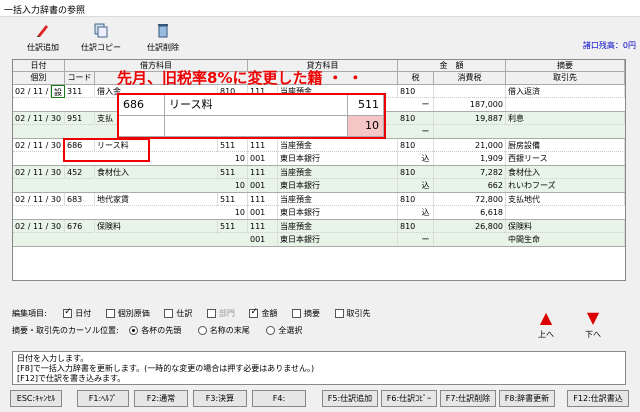 This screenshot has width=640, height=412. I want to click on partner-checkbox, so click(339, 313).